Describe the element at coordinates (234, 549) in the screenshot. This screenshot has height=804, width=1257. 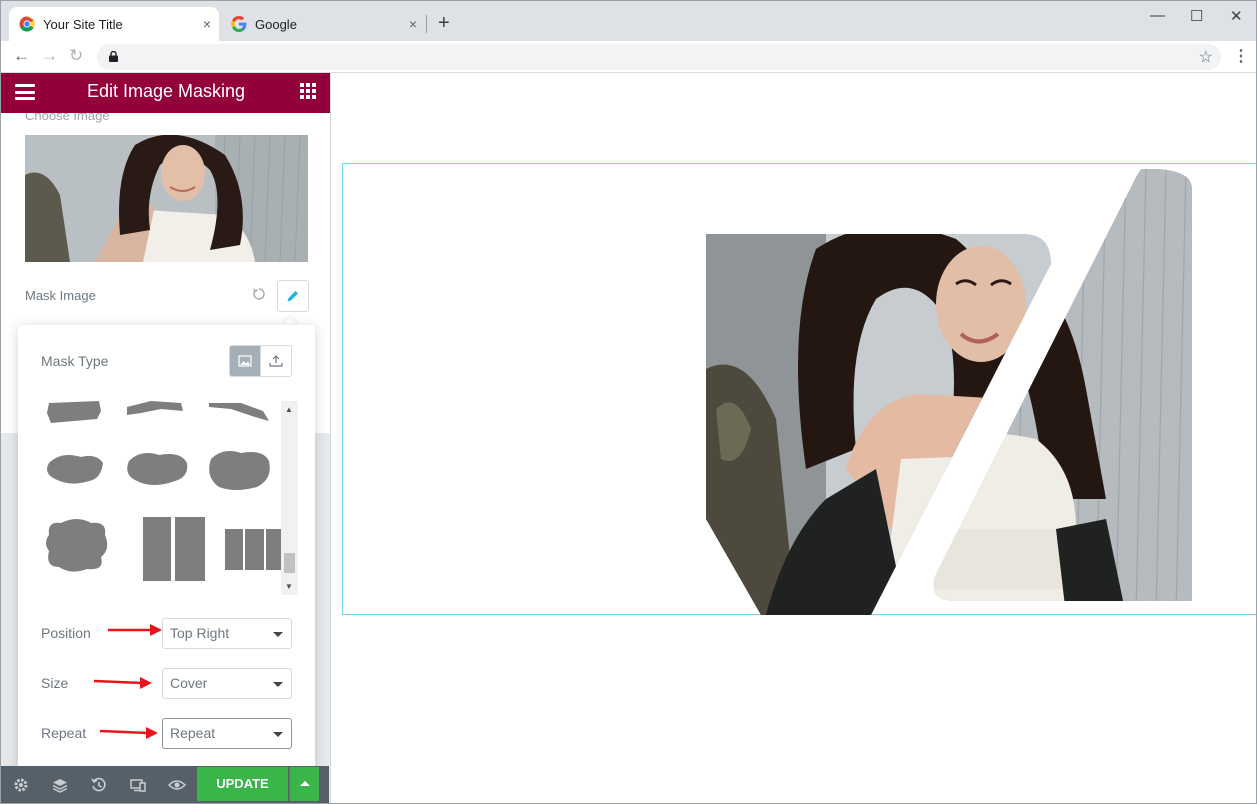
I see `mask-shape-split-3a` at that location.